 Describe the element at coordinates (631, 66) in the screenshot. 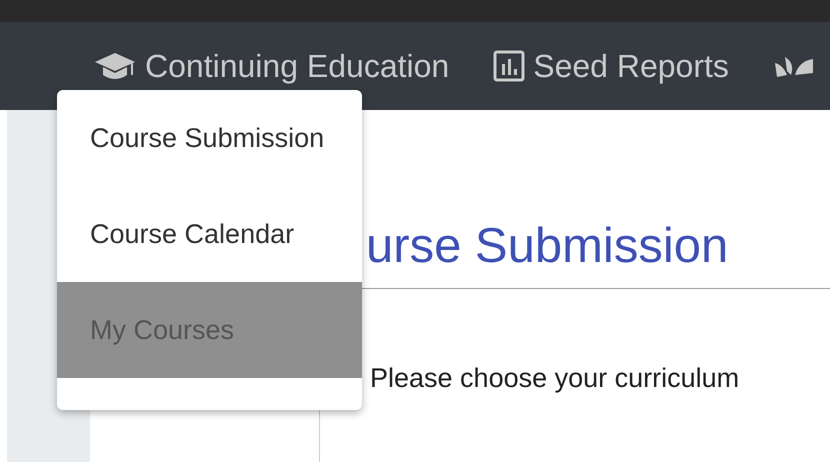

I see `nav-link: Seed Reports` at that location.